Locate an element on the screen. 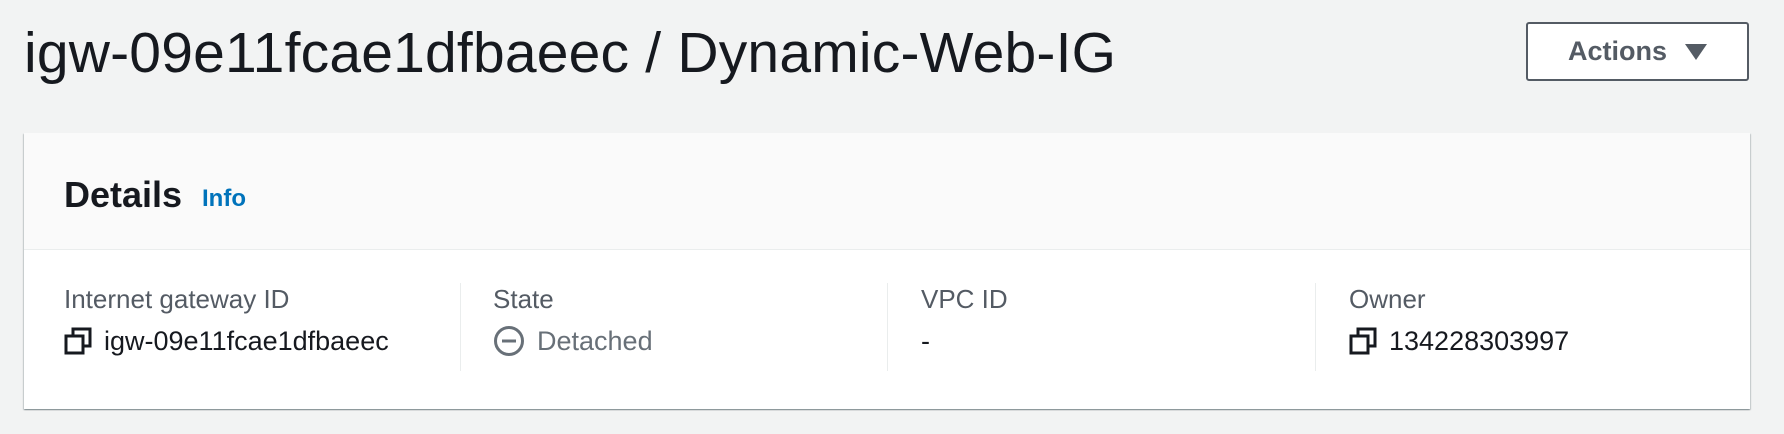  state-value: Detached is located at coordinates (595, 340).